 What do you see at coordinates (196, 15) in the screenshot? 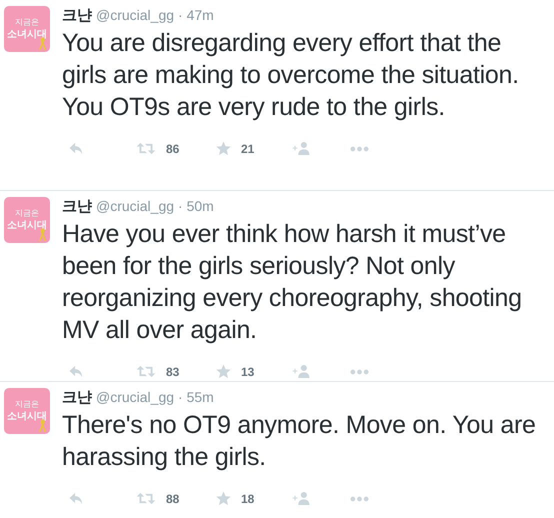
I see `tweet-time: · 47m` at bounding box center [196, 15].